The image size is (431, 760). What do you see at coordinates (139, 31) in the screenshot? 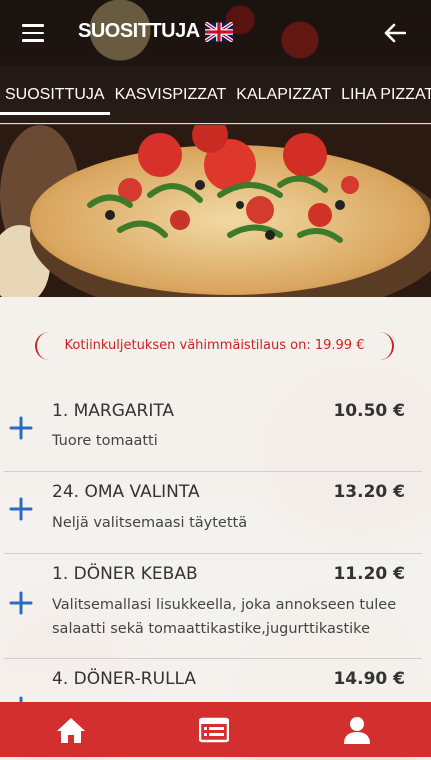
I see `page-title: SUOSITTUJA` at bounding box center [139, 31].